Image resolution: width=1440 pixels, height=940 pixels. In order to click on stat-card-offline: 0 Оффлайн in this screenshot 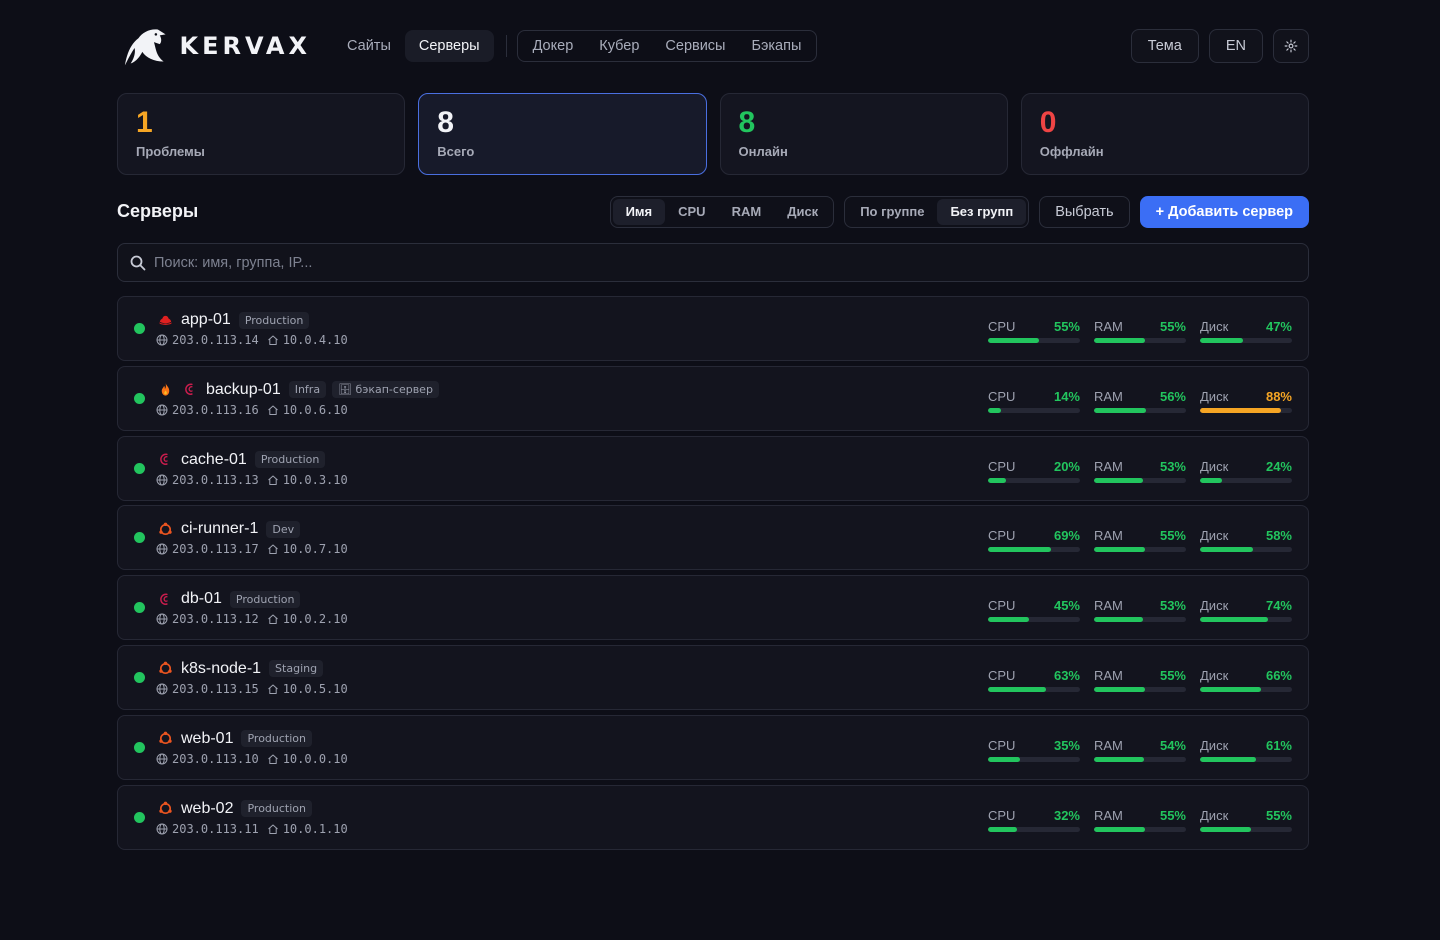, I will do `click(1164, 134)`.